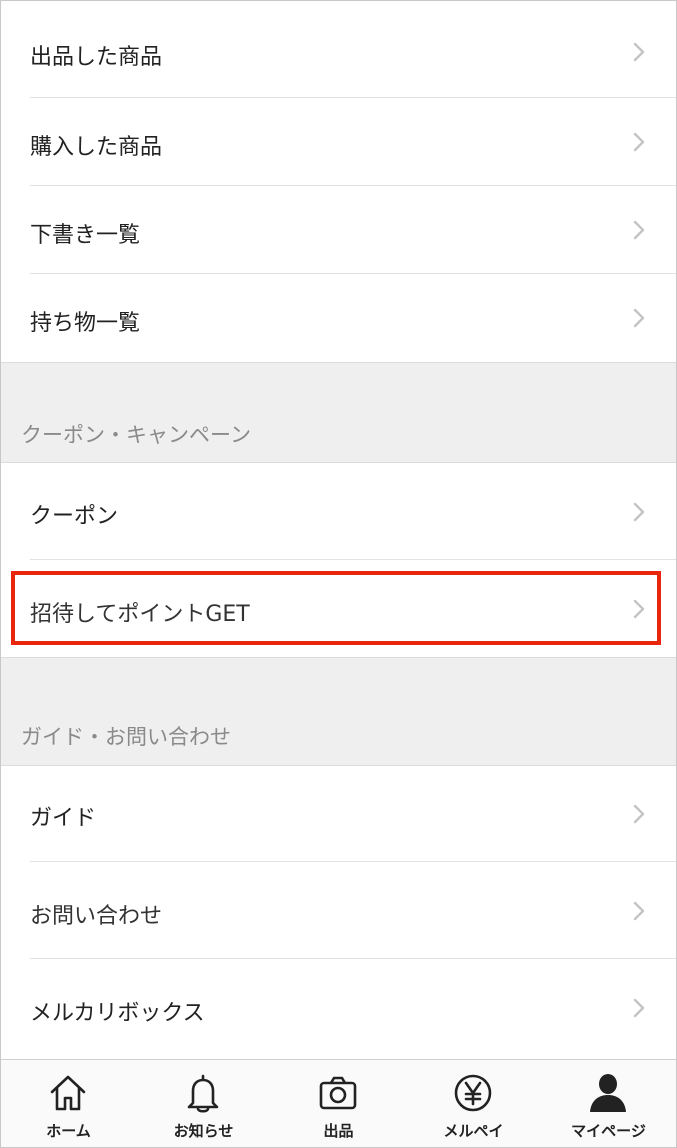 The image size is (677, 1148). Describe the element at coordinates (338, 230) in the screenshot. I see `menu-item-drafts: 下書き一覧` at that location.